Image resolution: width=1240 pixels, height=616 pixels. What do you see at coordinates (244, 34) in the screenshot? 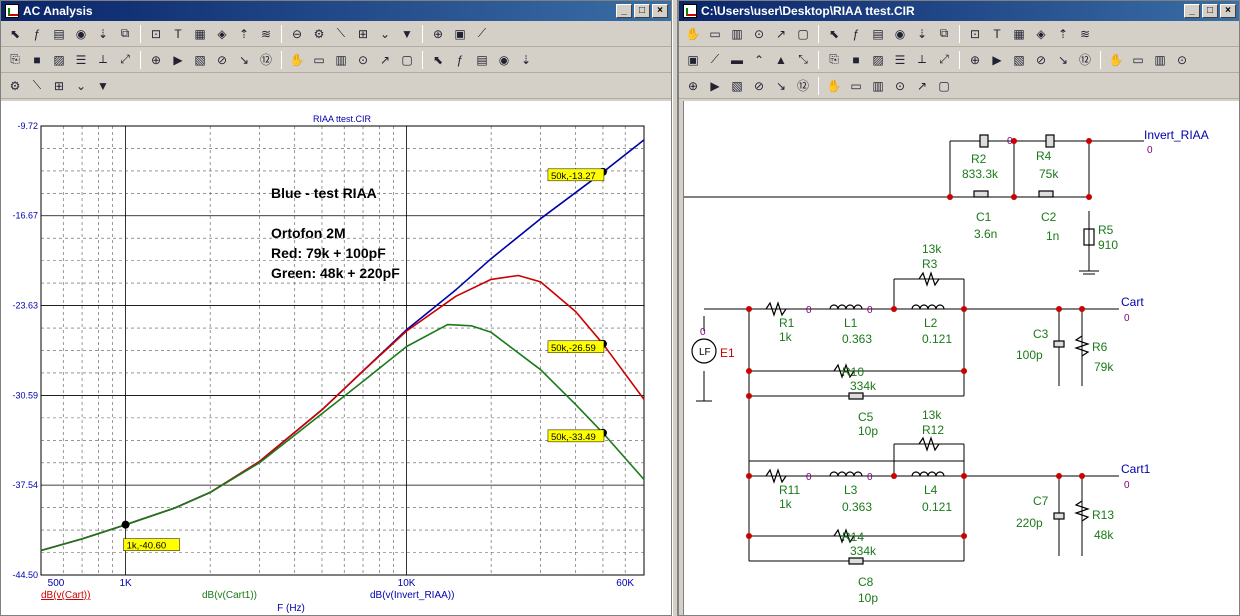
I see `run-icon: ⇡` at bounding box center [244, 34].